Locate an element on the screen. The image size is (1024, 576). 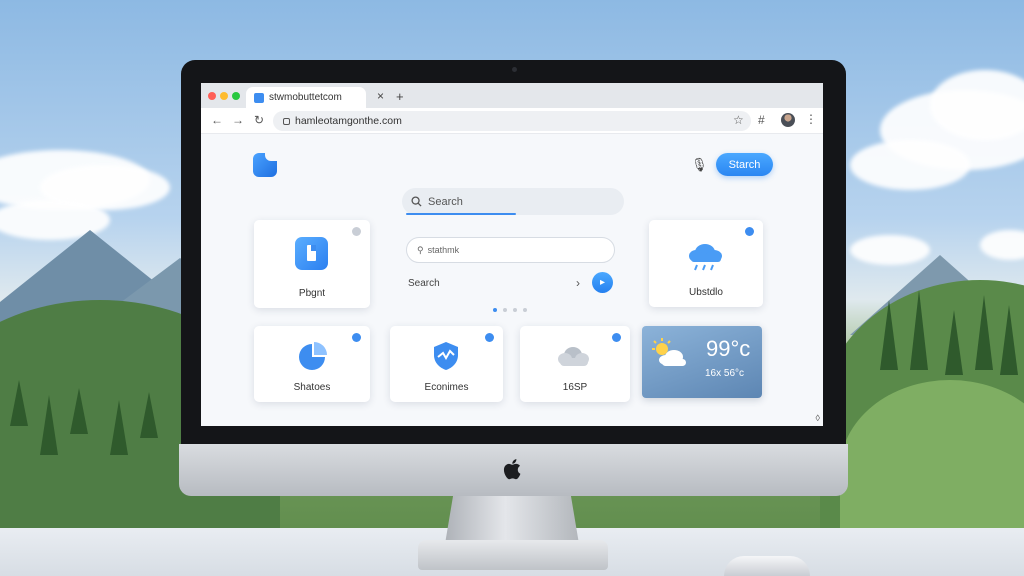
card-shatoes: Shatoes is located at coordinates (312, 364).